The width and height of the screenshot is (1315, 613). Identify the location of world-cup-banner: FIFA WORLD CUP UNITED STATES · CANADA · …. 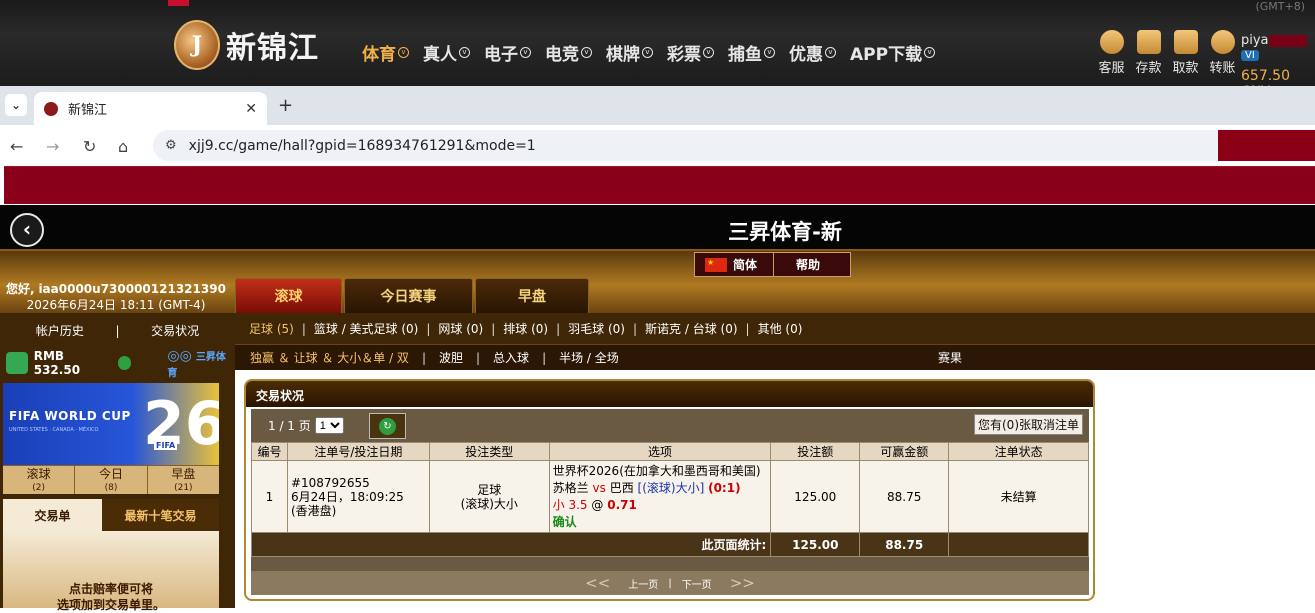
(111, 424).